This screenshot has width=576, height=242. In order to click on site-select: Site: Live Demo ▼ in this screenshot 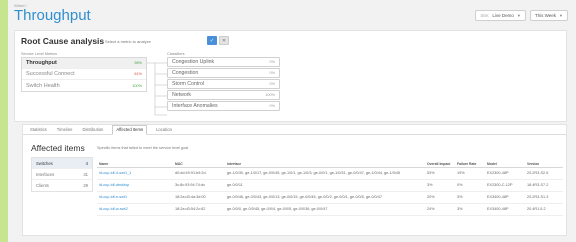, I will do `click(500, 15)`.